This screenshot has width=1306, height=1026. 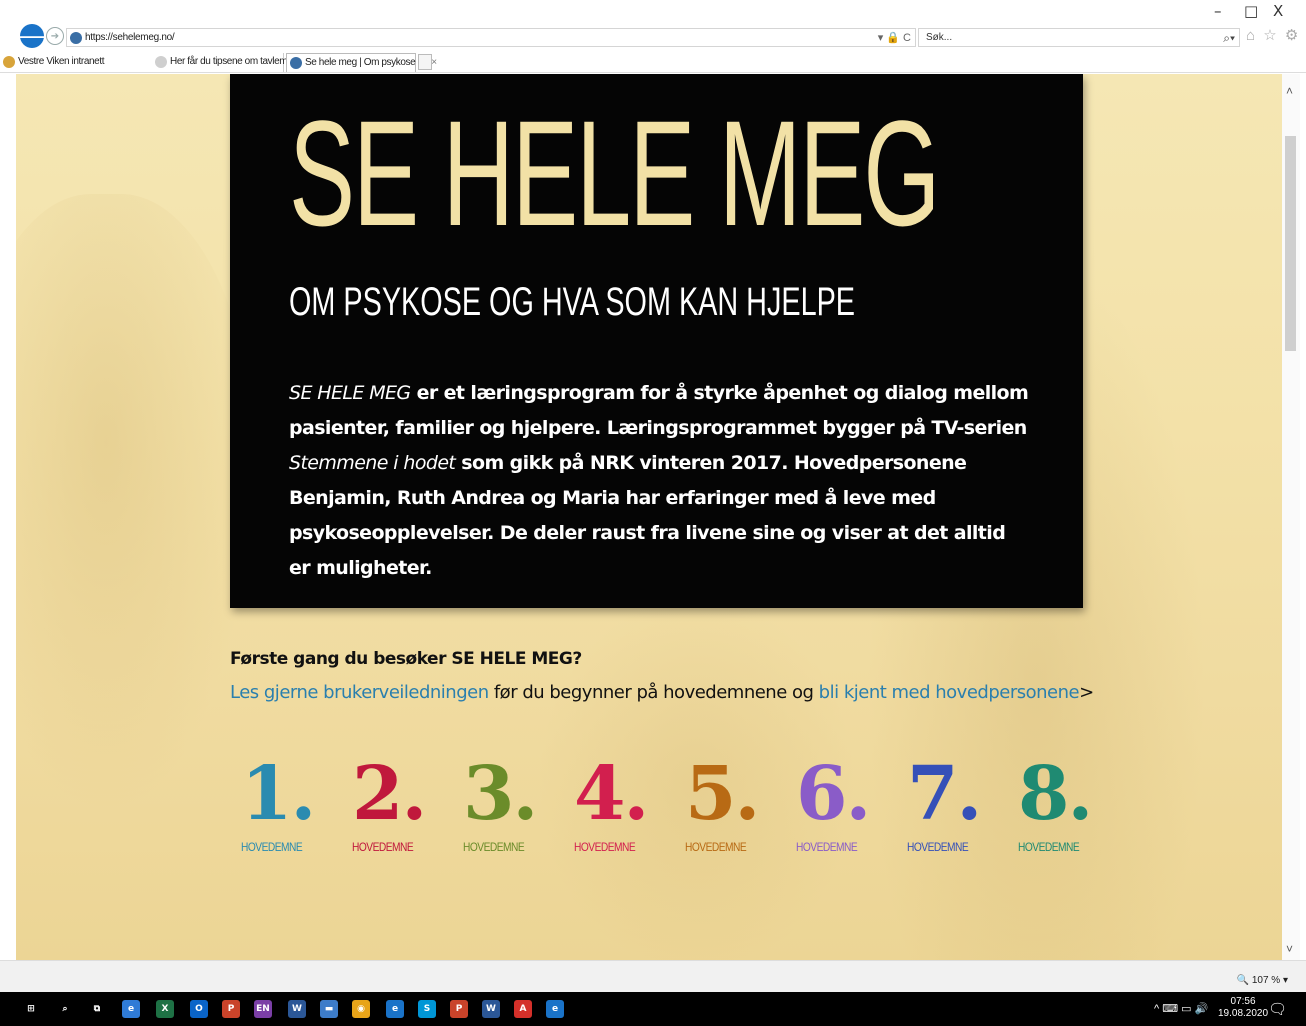 I want to click on topic-5-link: 5. HOVEDEMNE, so click(x=730, y=804).